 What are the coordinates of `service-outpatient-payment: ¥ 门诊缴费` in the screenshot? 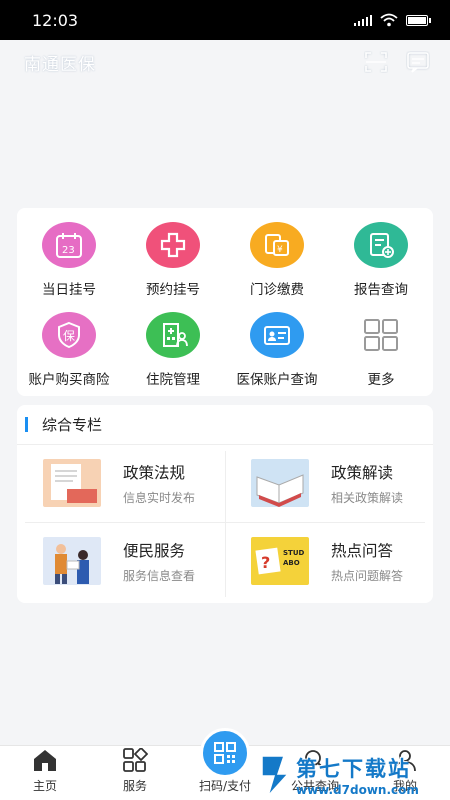 It's located at (277, 260).